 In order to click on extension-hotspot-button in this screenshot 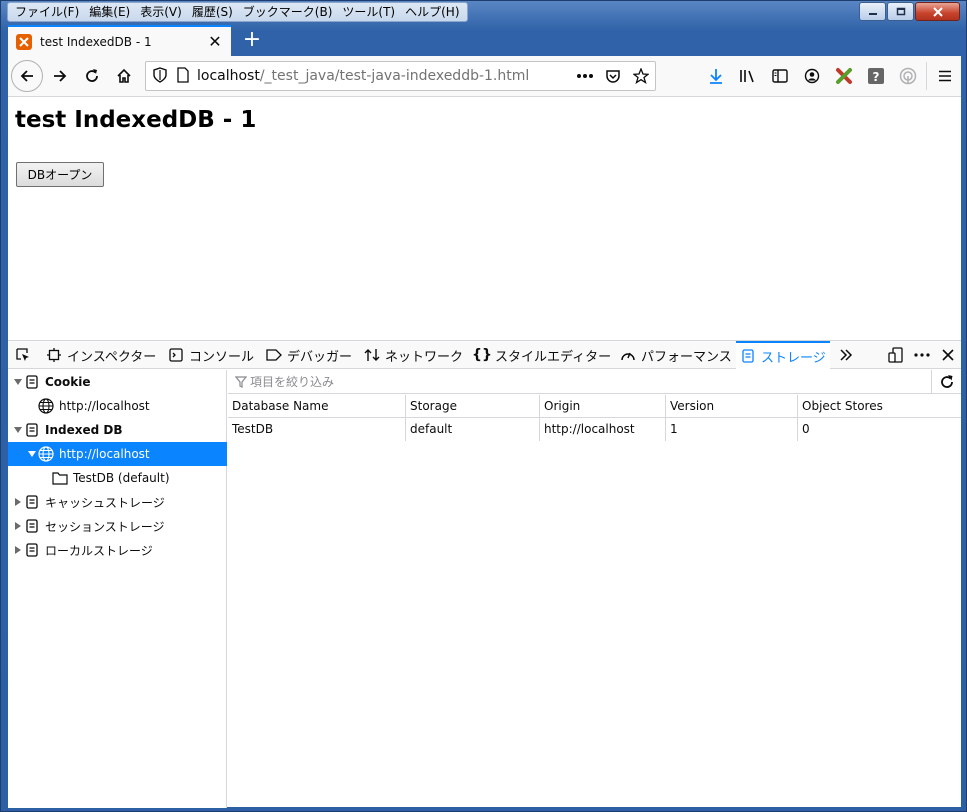, I will do `click(908, 76)`.